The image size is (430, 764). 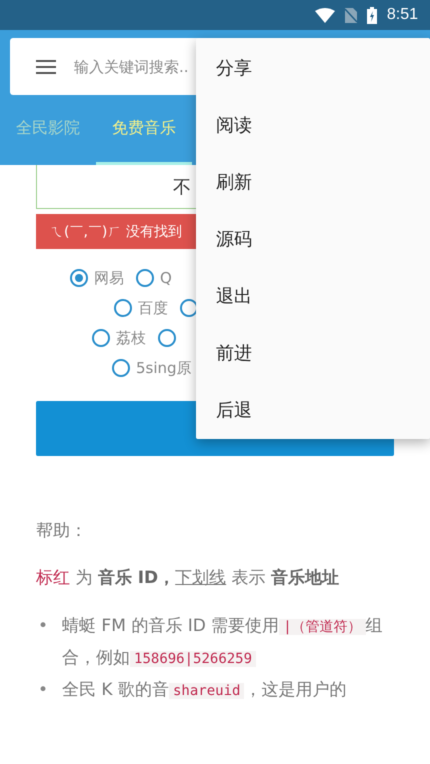 What do you see at coordinates (131, 338) in the screenshot?
I see `radio-label: 荔枝` at bounding box center [131, 338].